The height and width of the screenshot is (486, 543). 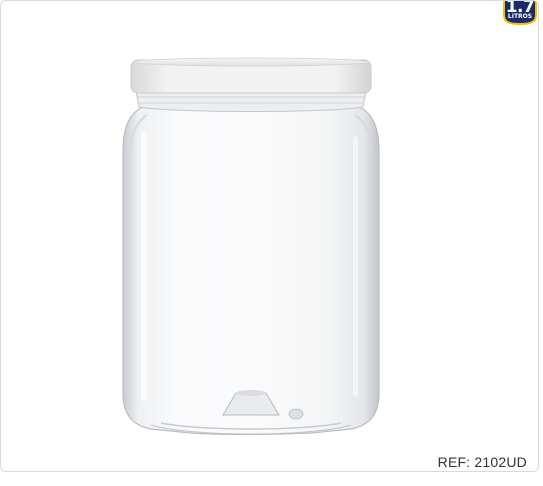 I want to click on product-reference: REF: 2102UD, so click(x=482, y=462).